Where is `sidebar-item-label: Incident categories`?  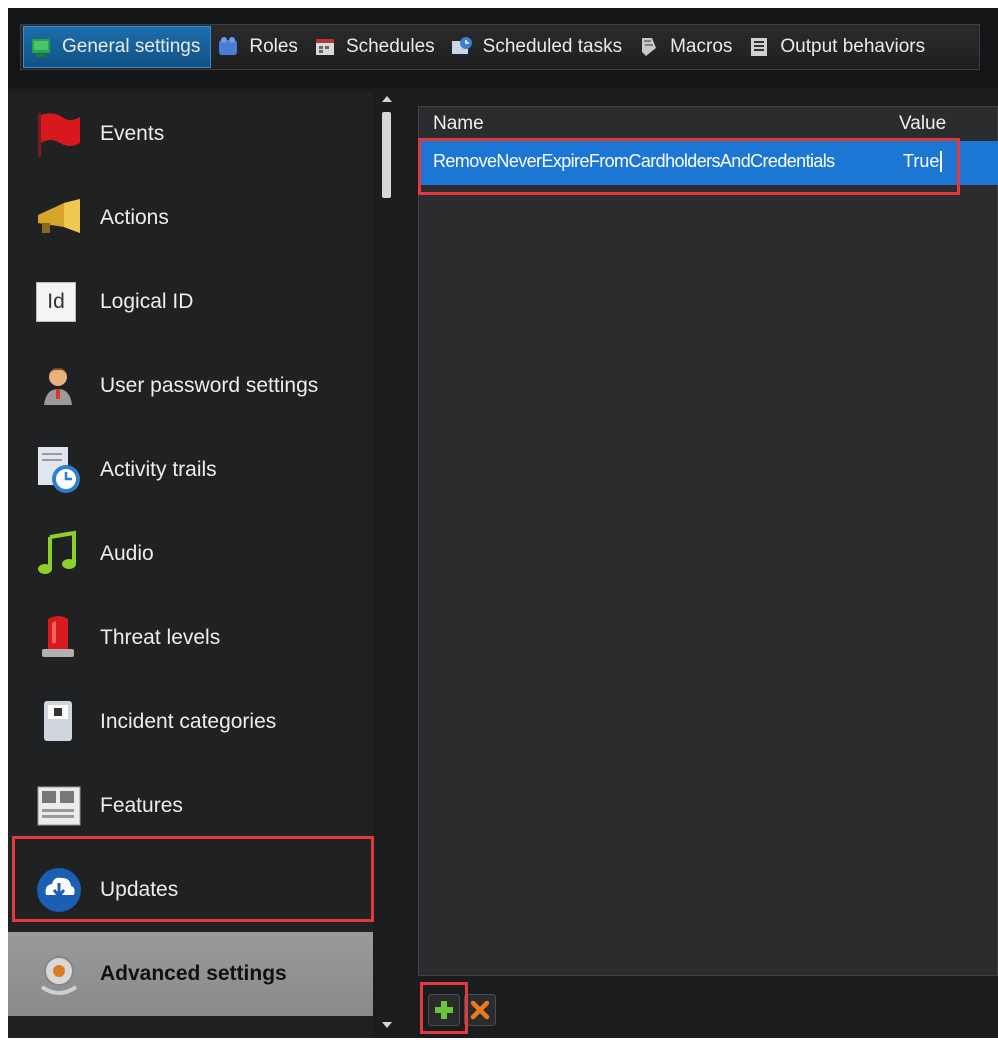
sidebar-item-label: Incident categories is located at coordinates (188, 721).